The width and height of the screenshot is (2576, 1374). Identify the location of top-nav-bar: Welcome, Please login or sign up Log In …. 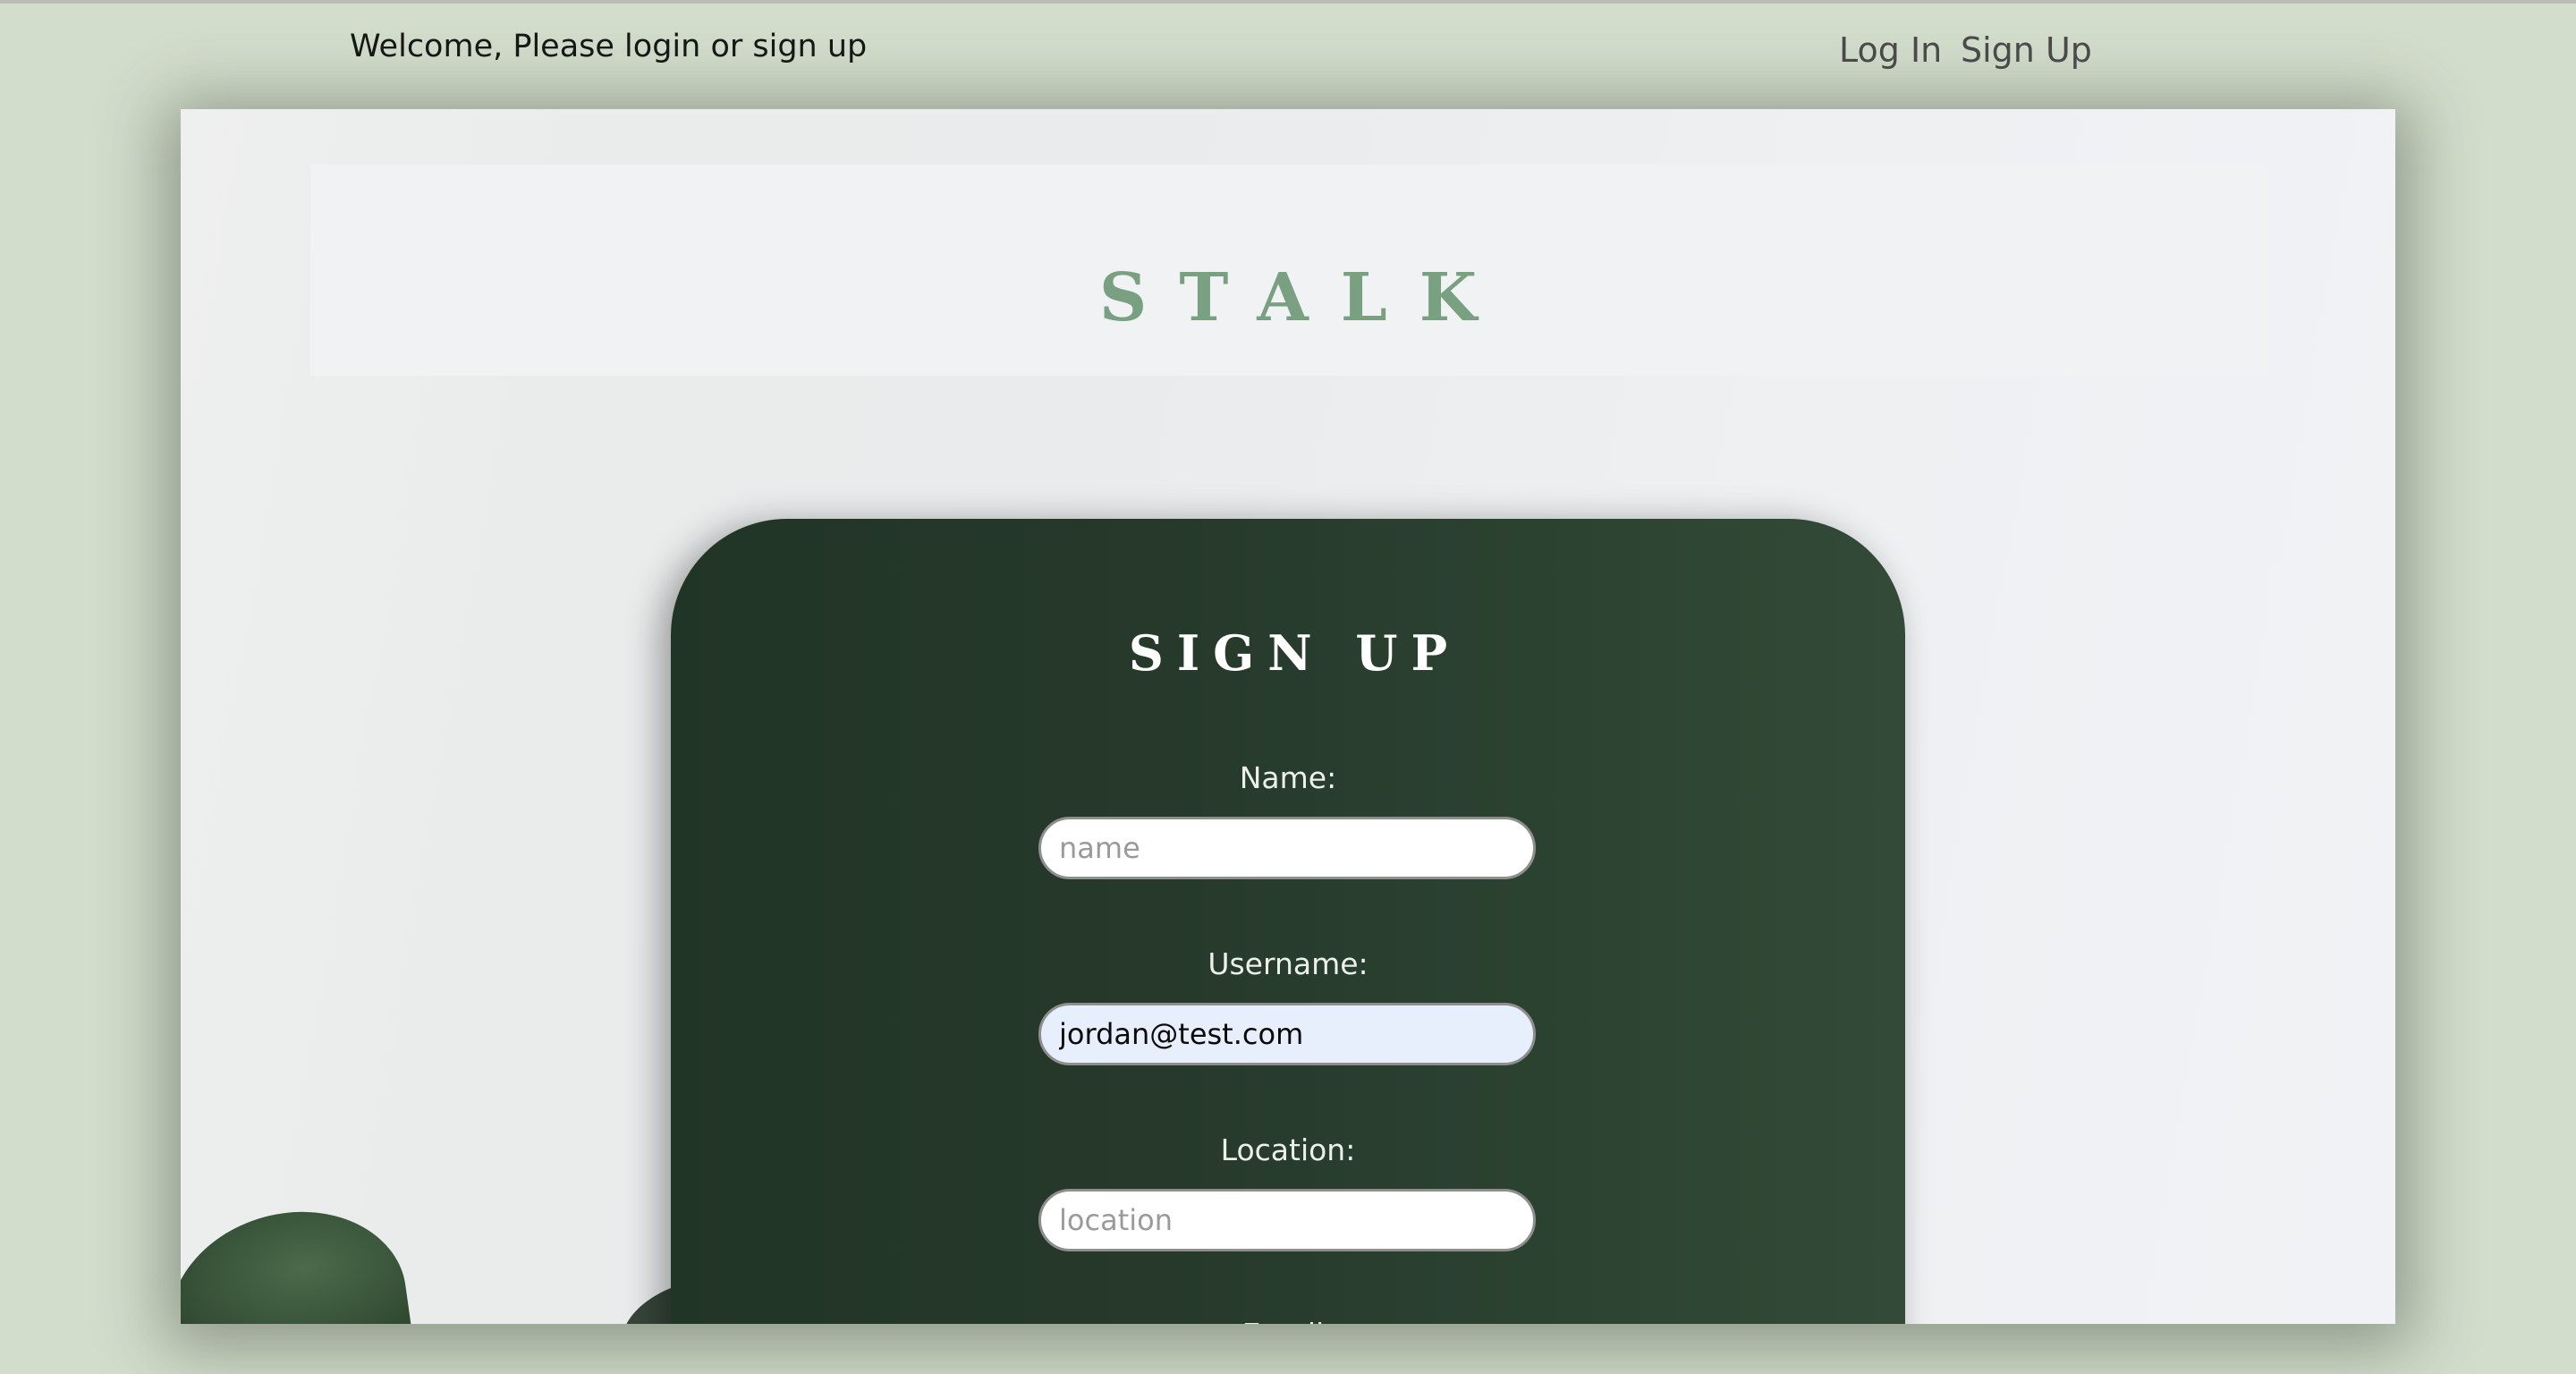
(1288, 54).